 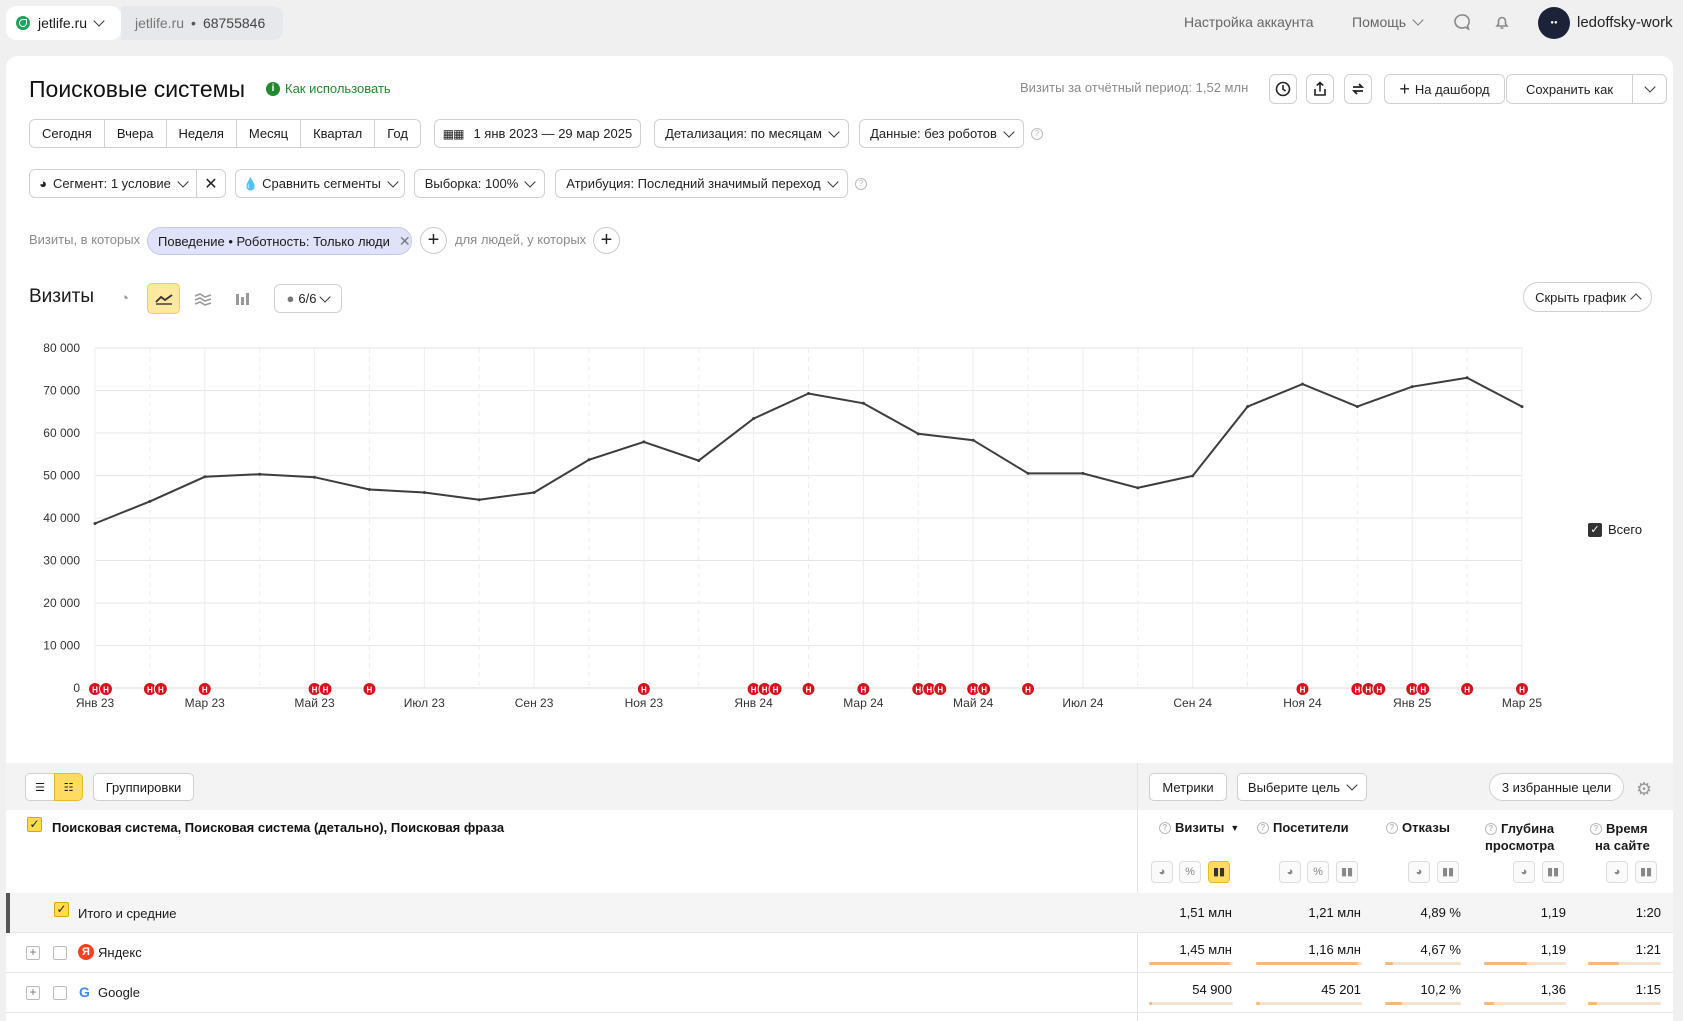 I want to click on annotations-dropdown: ● 6/6, so click(x=308, y=298).